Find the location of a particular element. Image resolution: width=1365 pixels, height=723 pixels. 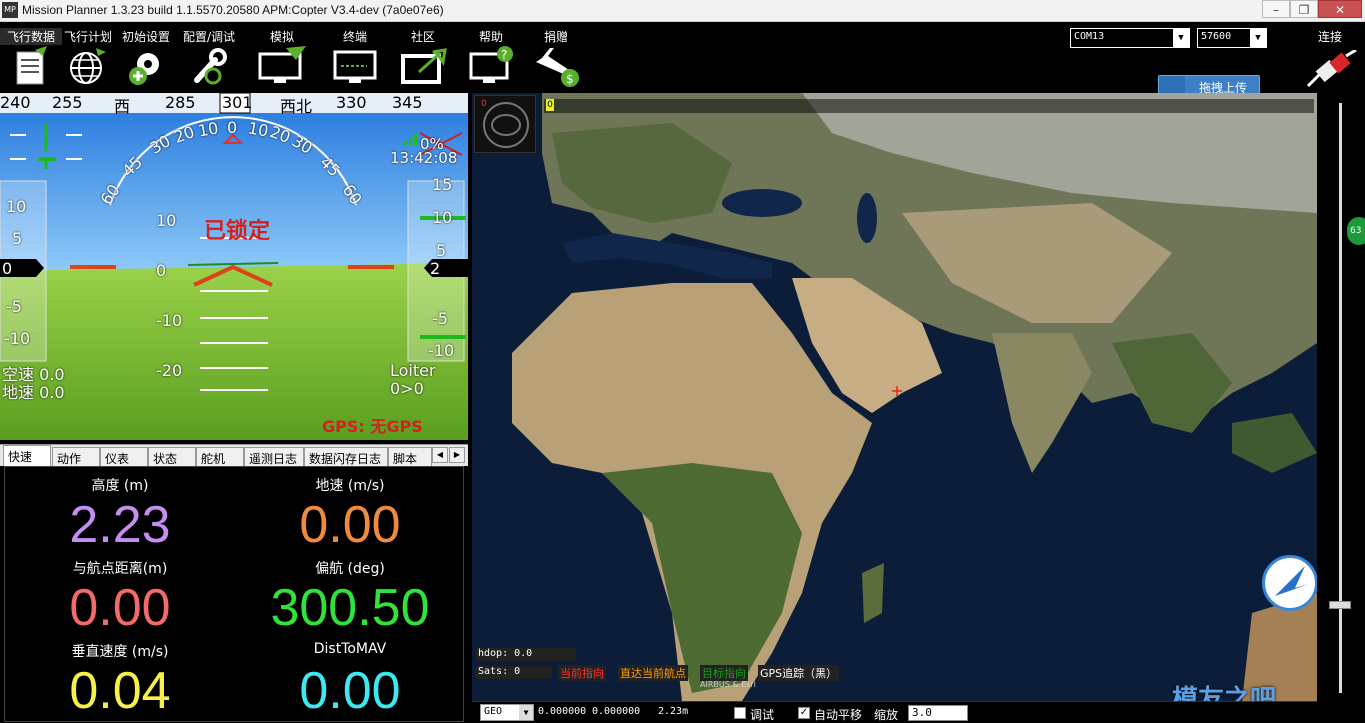

heading-tick: 345 is located at coordinates (407, 102).